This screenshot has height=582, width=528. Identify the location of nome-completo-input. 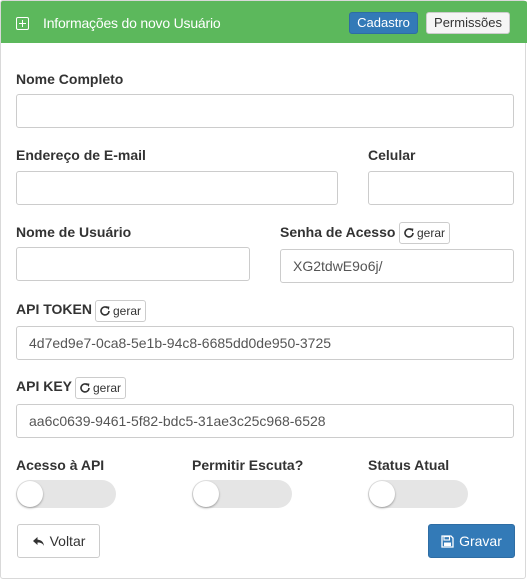
(265, 111).